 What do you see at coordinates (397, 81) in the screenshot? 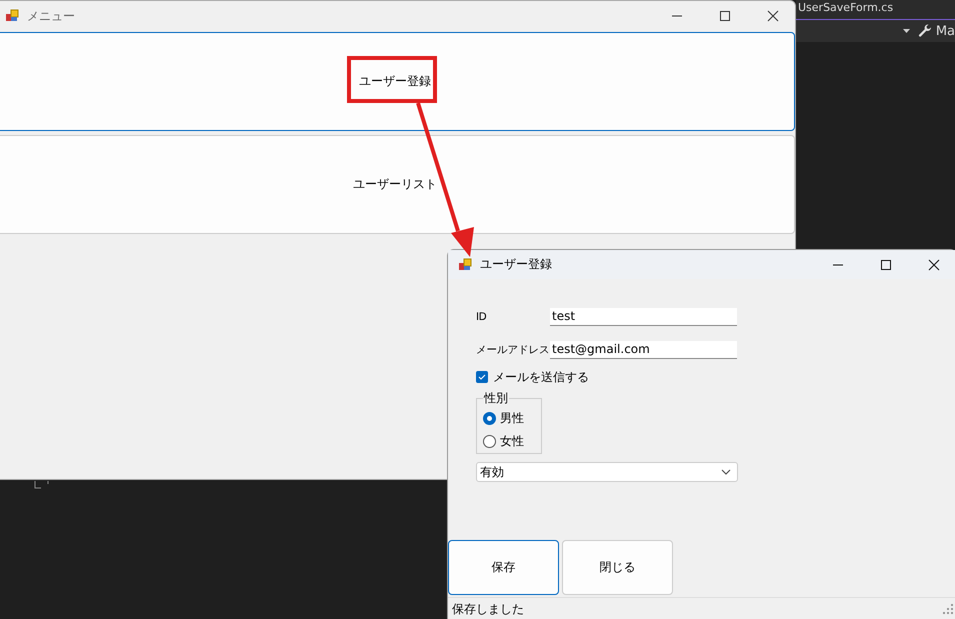
I see `menu-button: ユーザー登録` at bounding box center [397, 81].